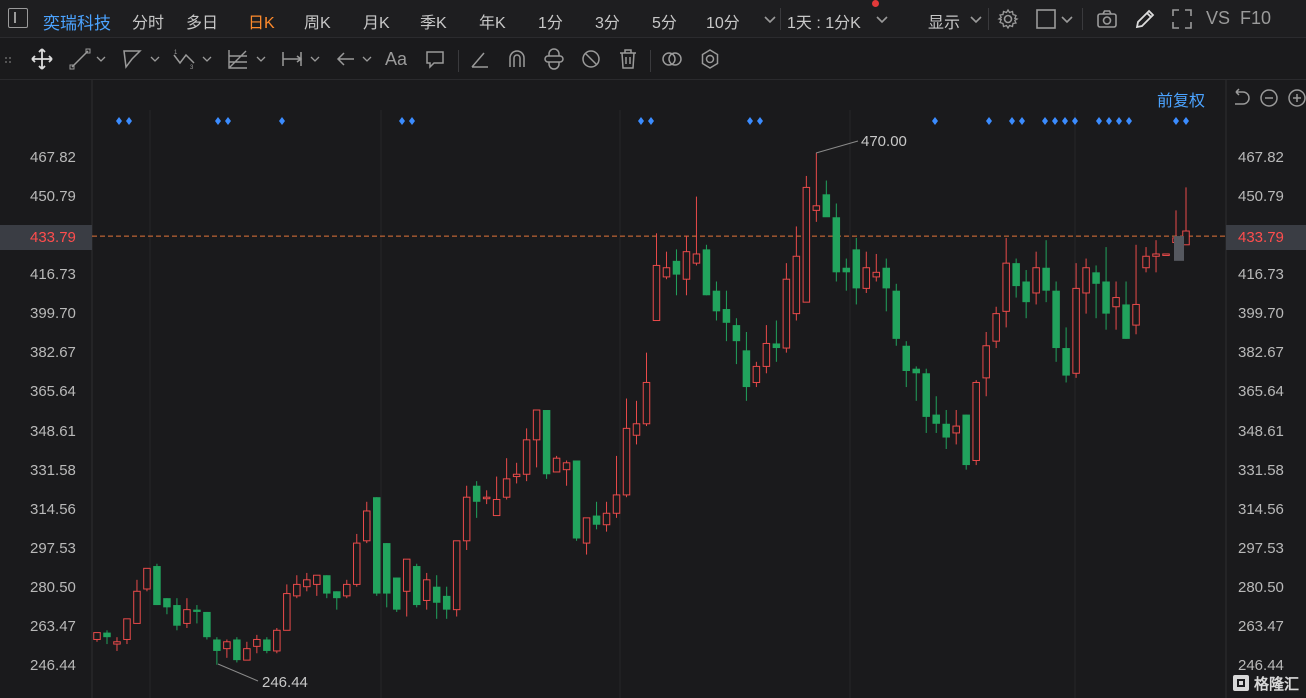  Describe the element at coordinates (1261, 587) in the screenshot. I see `right-axis-tick-label: 280.50` at that location.